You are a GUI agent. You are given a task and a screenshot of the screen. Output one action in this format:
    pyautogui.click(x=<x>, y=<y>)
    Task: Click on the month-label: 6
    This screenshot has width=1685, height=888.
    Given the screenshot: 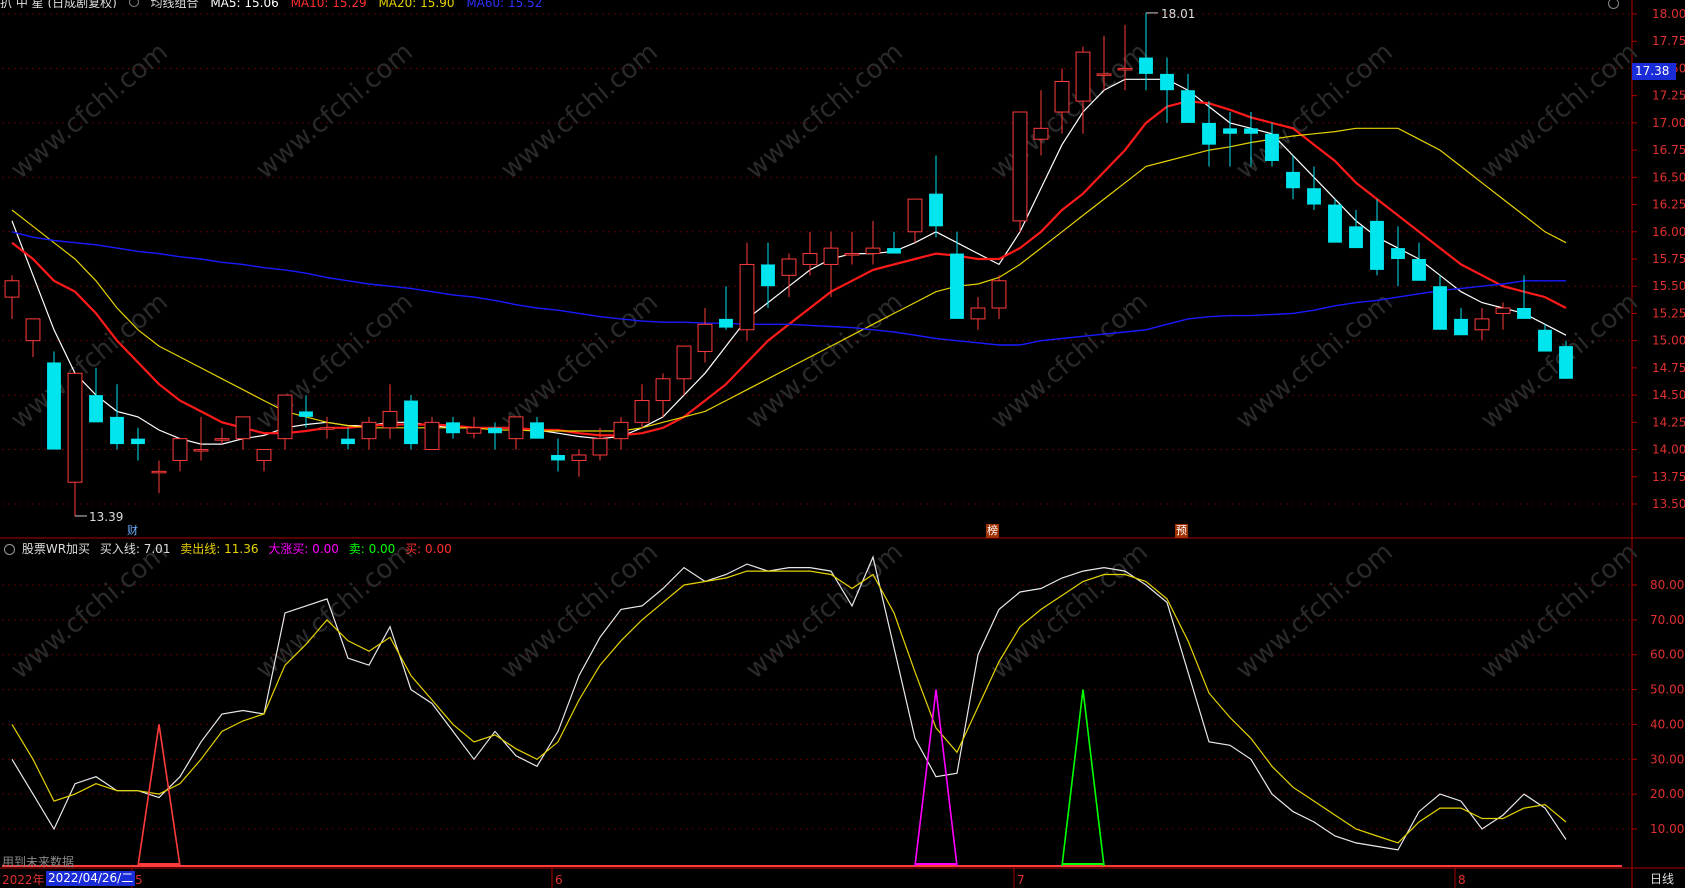 What is the action you would take?
    pyautogui.click(x=559, y=880)
    